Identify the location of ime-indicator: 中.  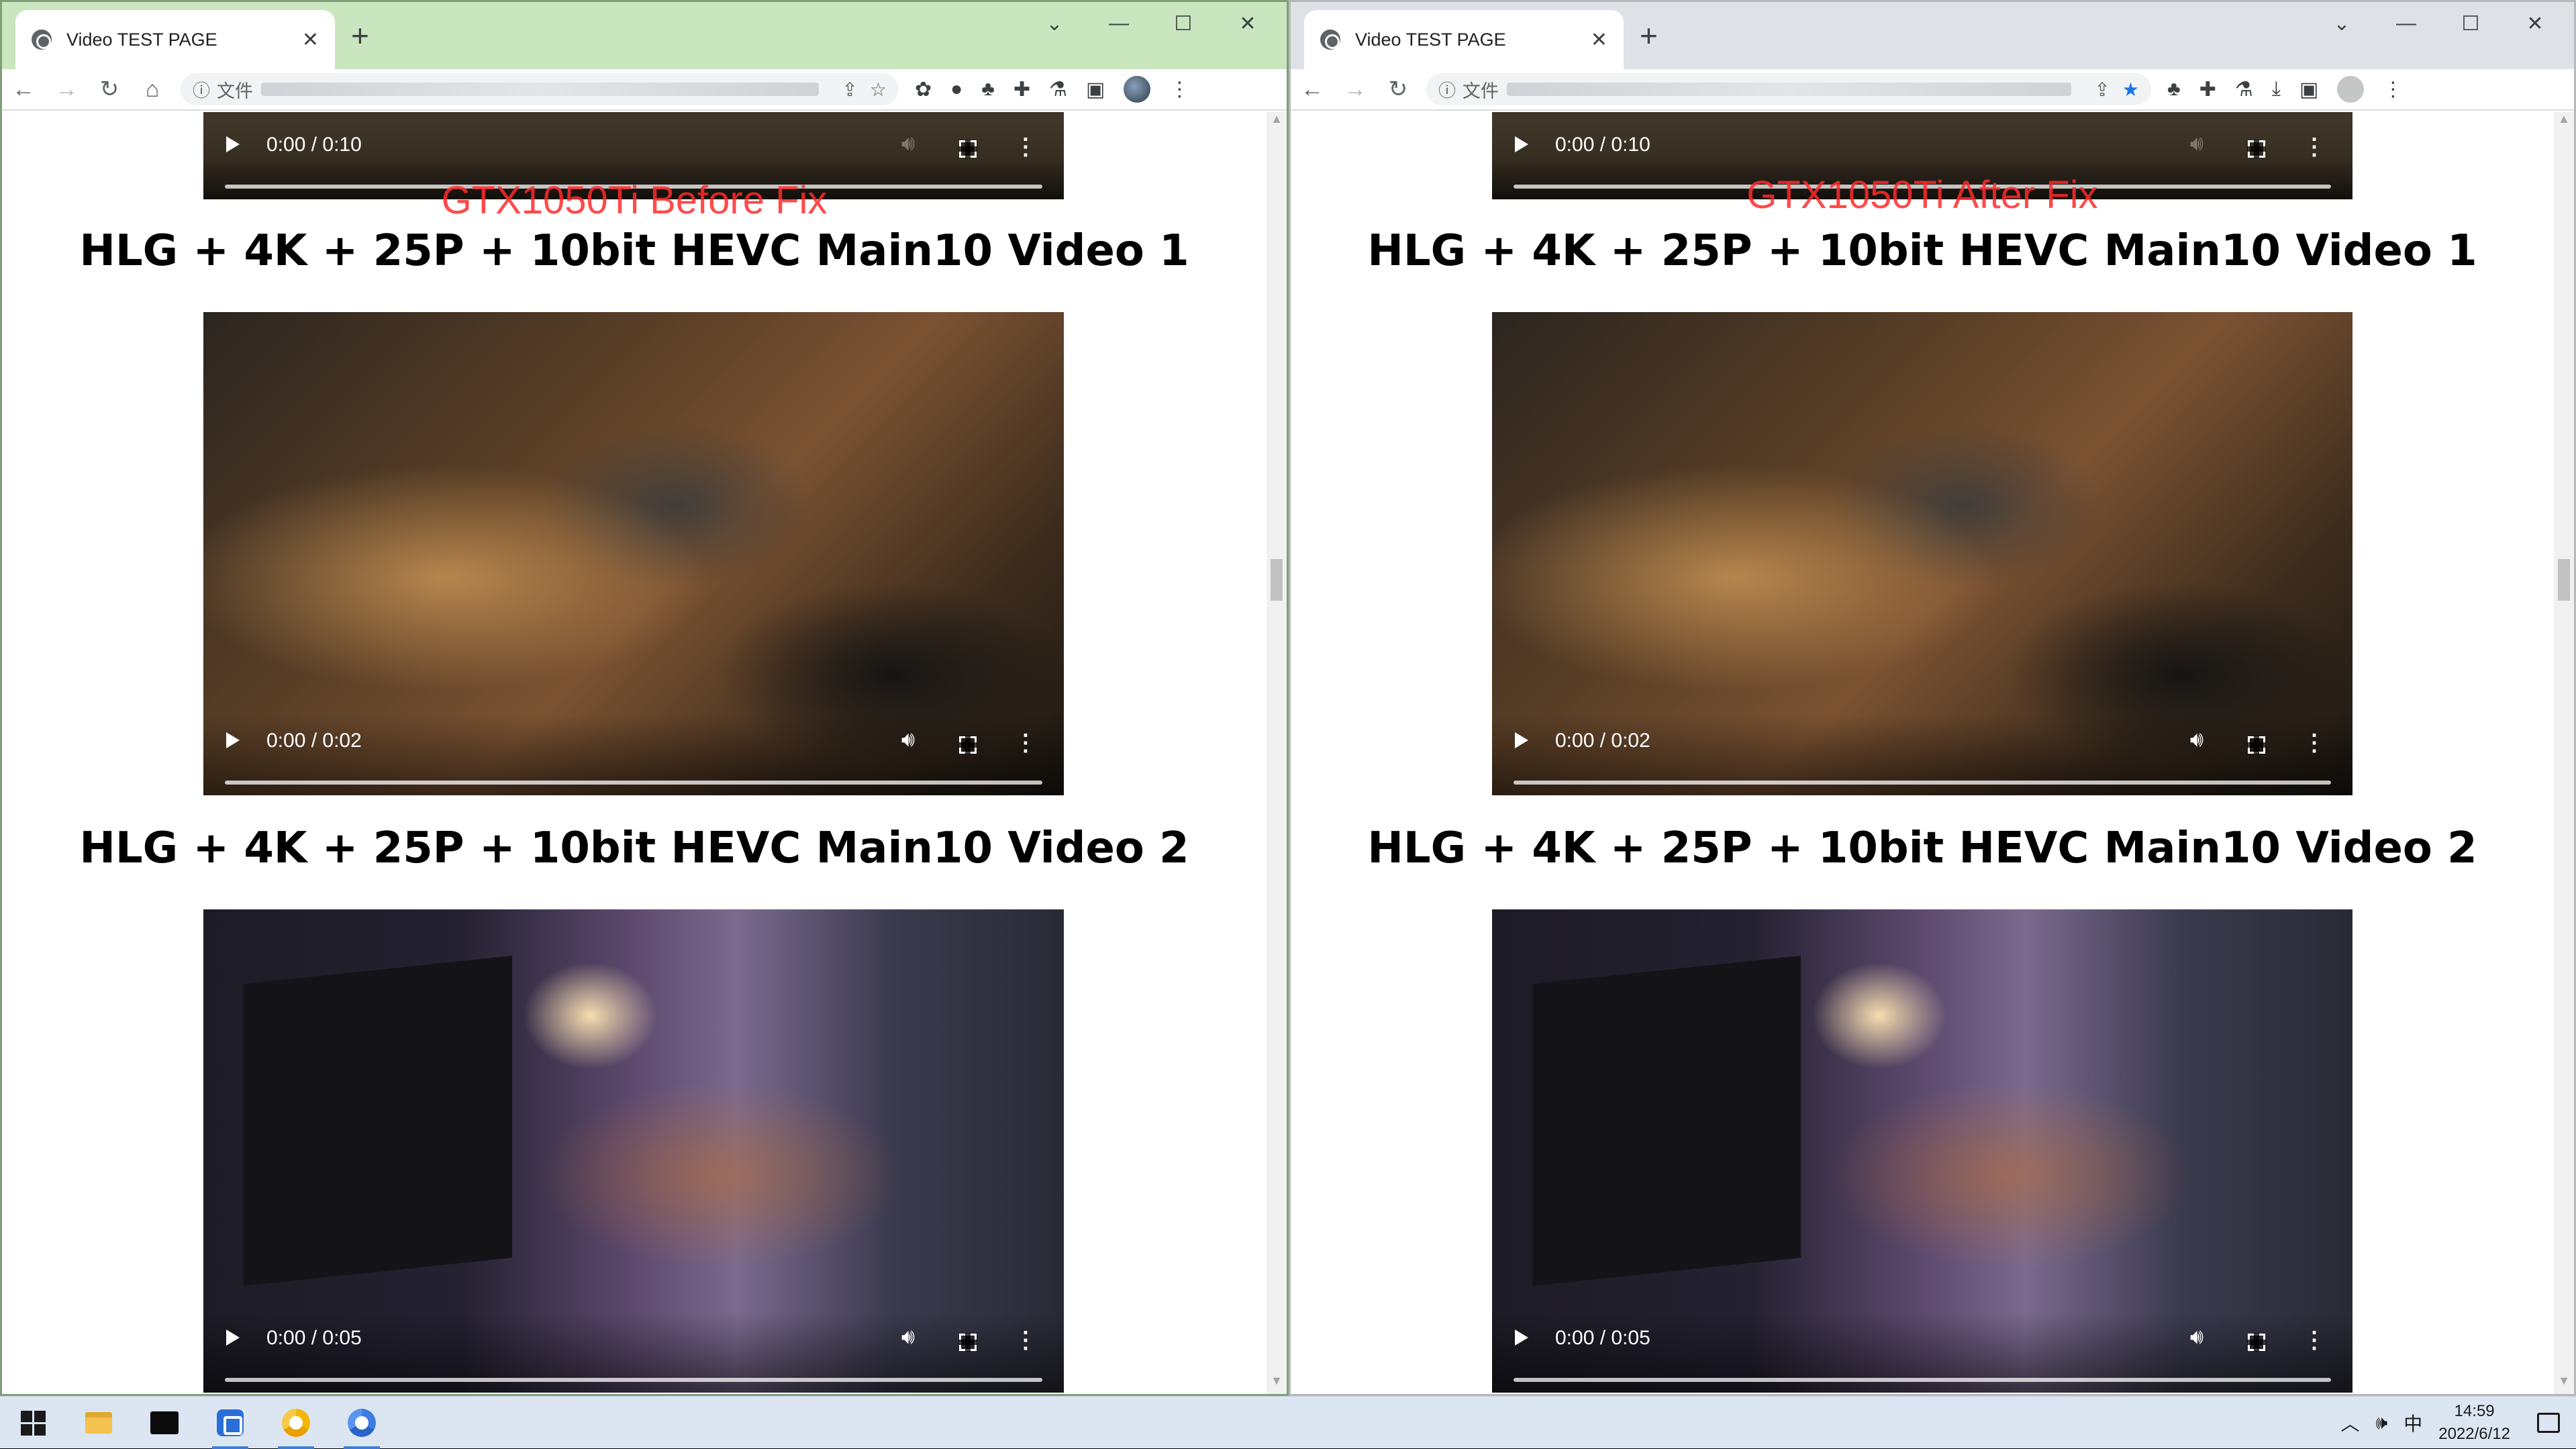
(2413, 1422).